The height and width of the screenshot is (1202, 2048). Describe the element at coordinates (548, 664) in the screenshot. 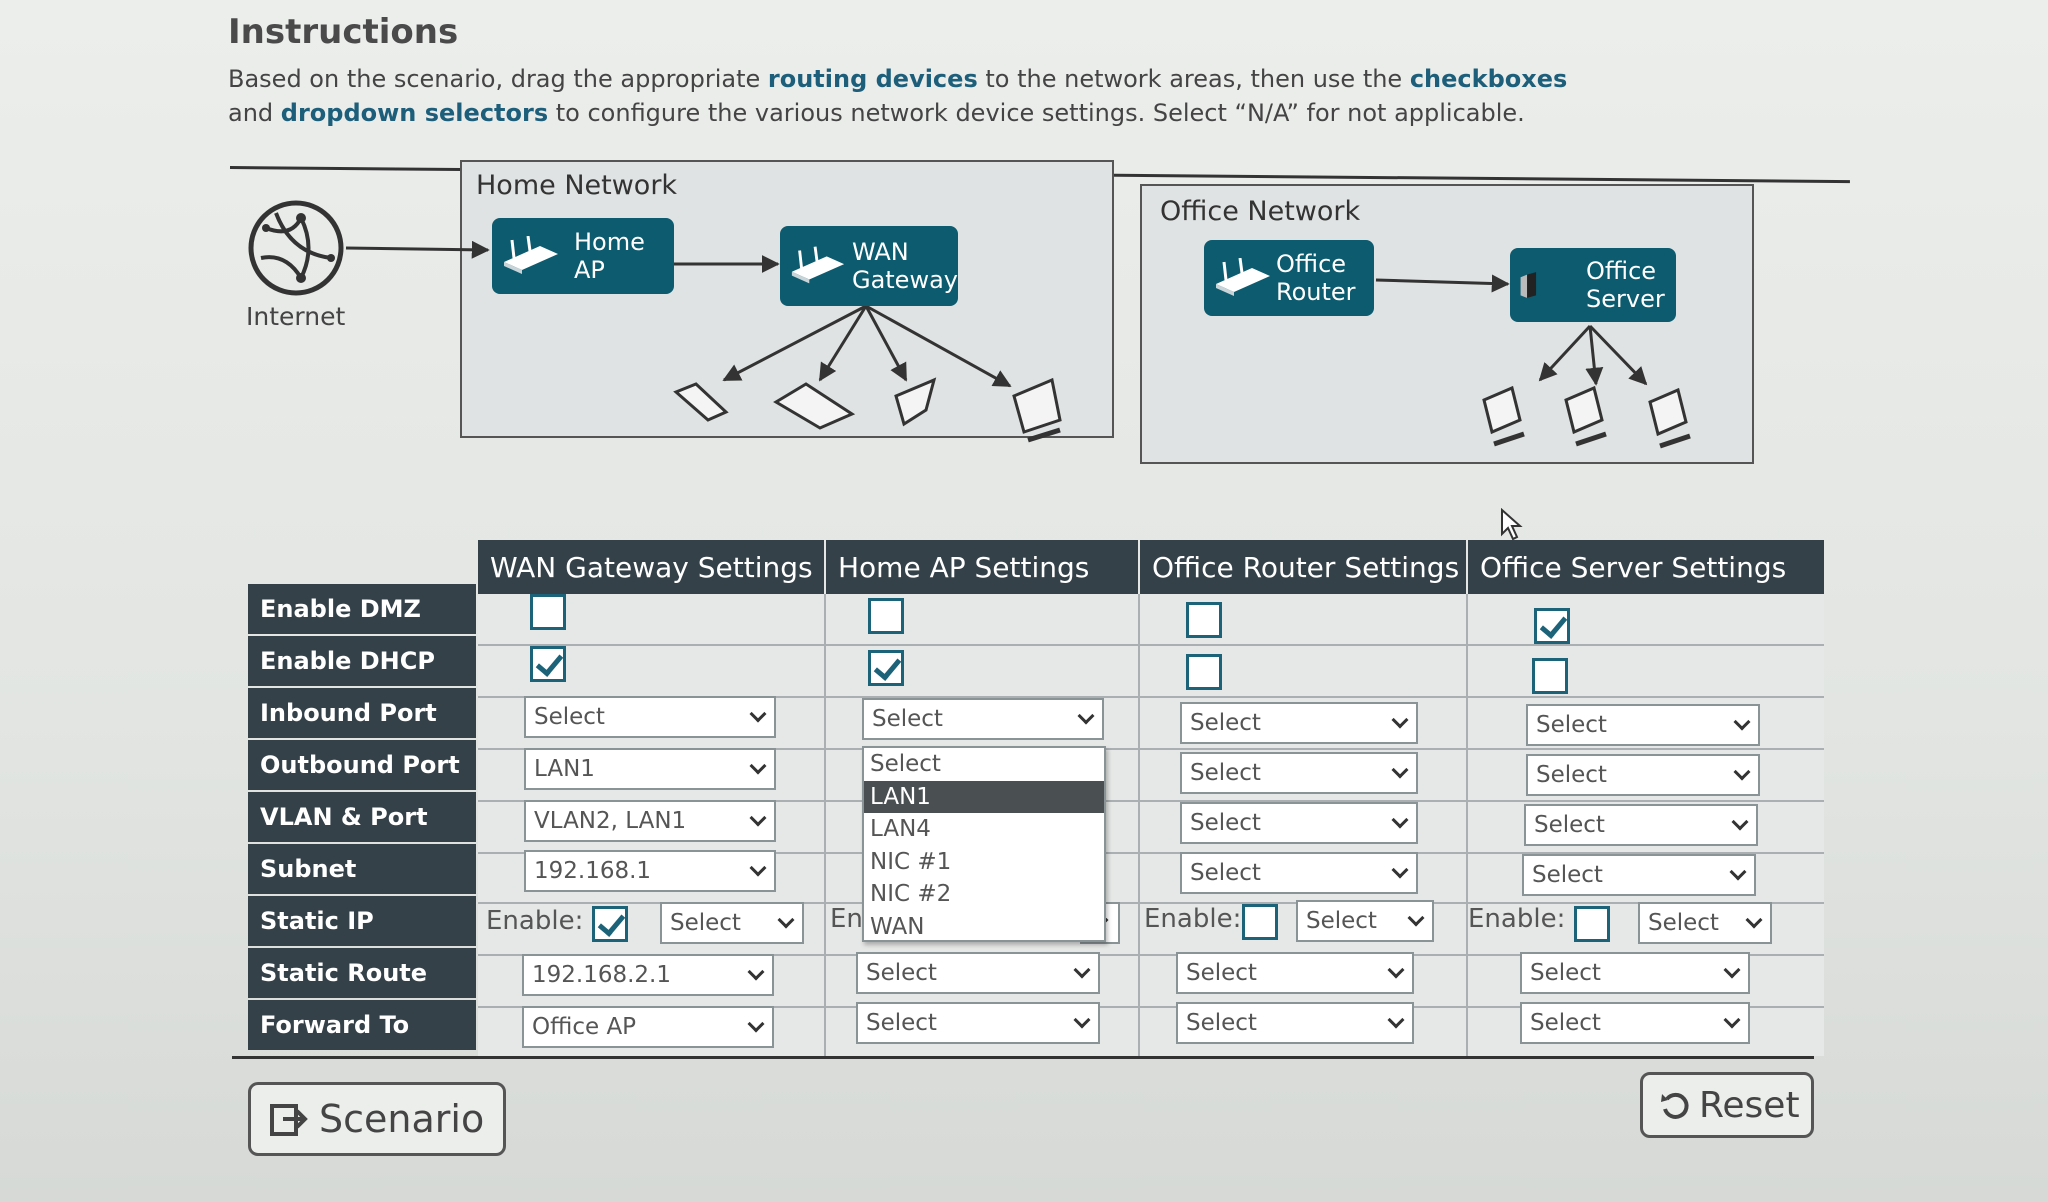

I see `wan-gateway-dhcp-checkbox` at that location.